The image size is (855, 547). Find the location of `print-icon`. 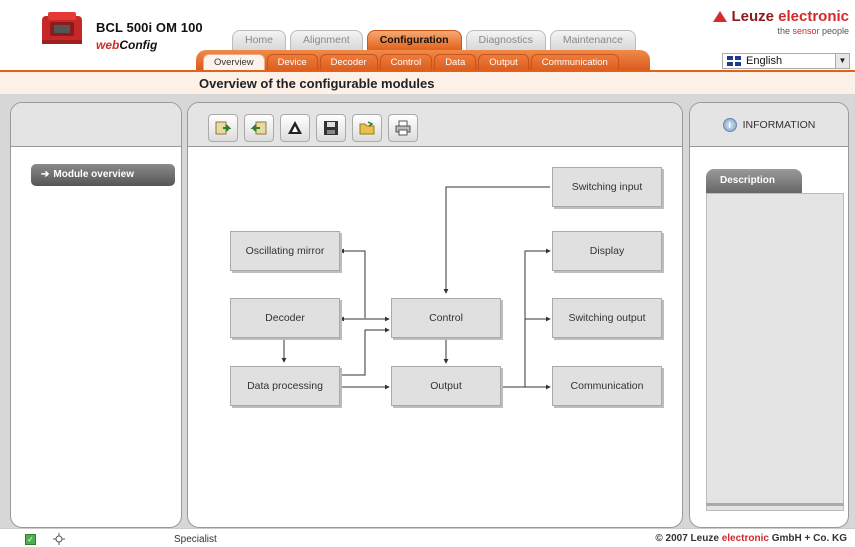

print-icon is located at coordinates (403, 128).